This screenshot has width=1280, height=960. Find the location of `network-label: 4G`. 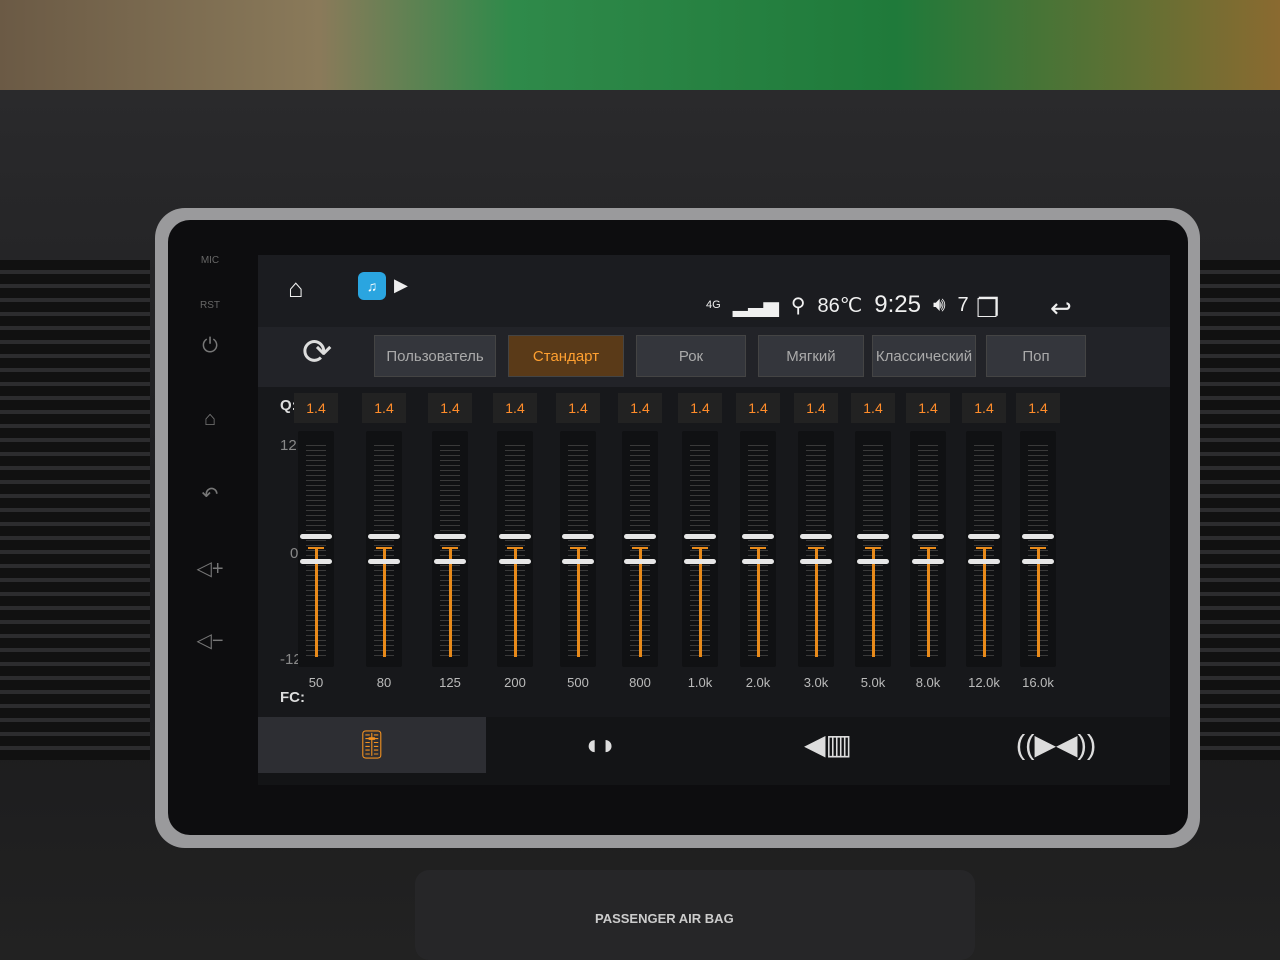

network-label: 4G is located at coordinates (713, 305).